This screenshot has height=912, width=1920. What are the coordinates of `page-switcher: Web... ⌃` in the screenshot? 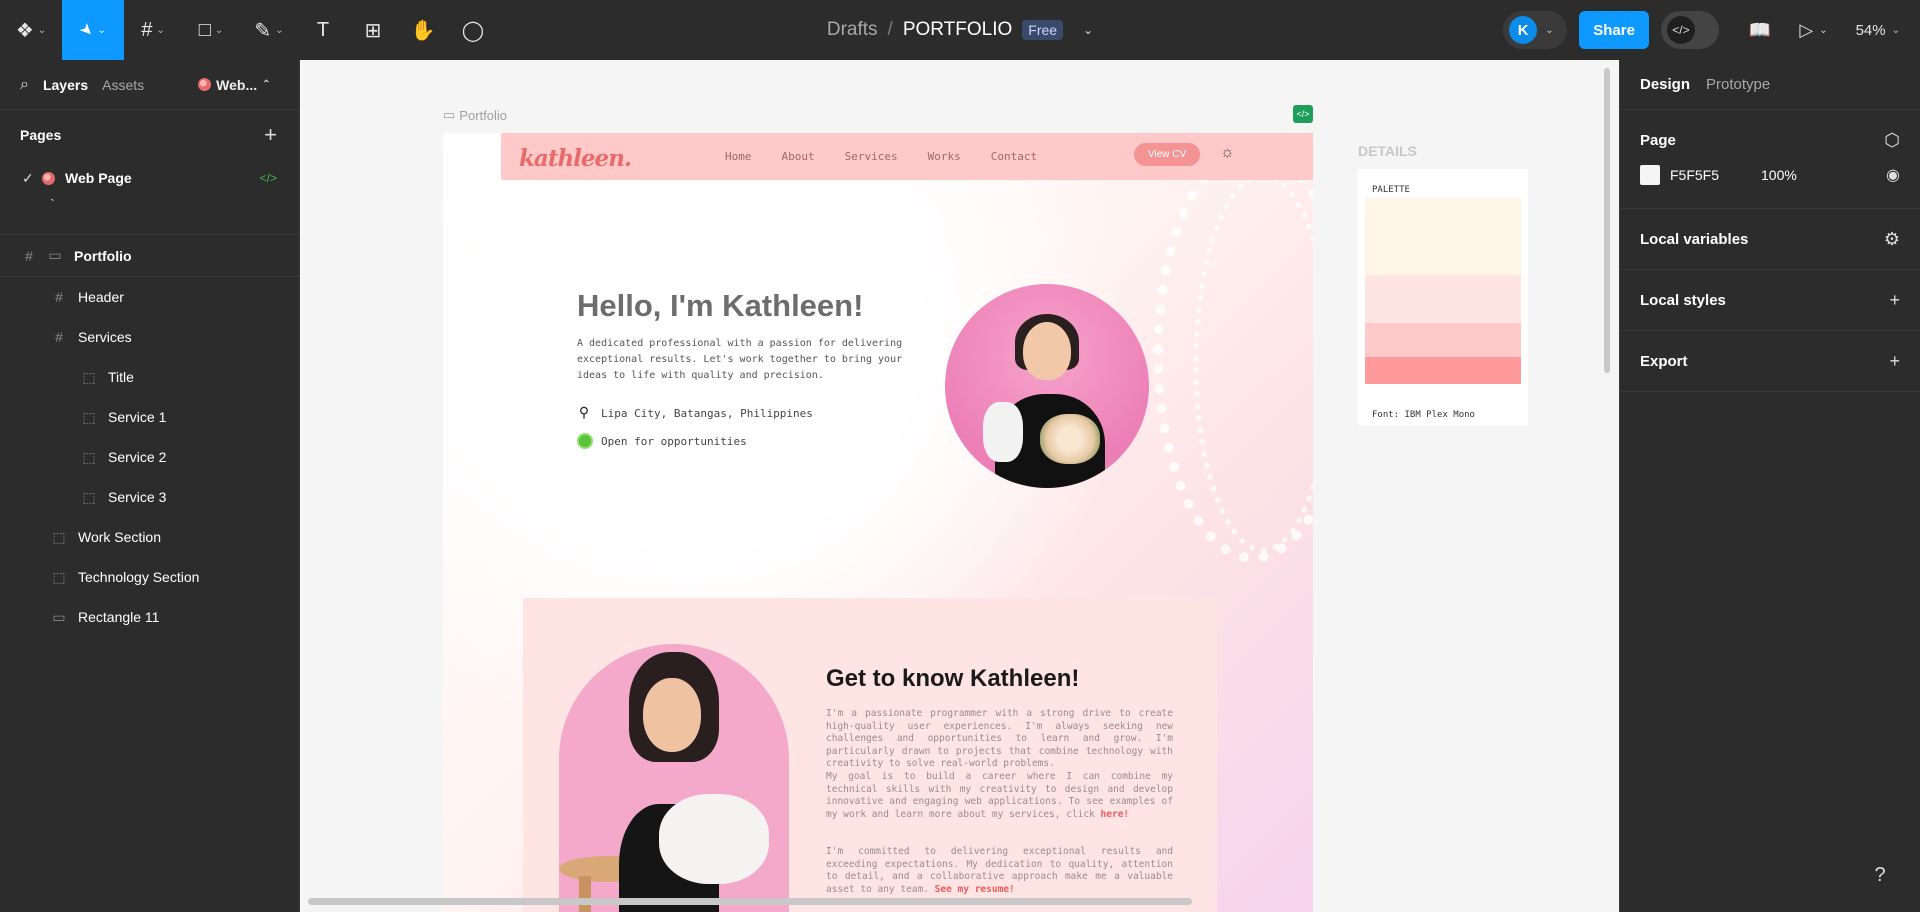 It's located at (234, 85).